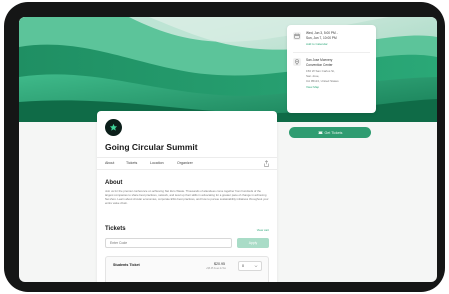 The width and height of the screenshot is (449, 294). Describe the element at coordinates (253, 243) in the screenshot. I see `apply-button: Apply` at that location.